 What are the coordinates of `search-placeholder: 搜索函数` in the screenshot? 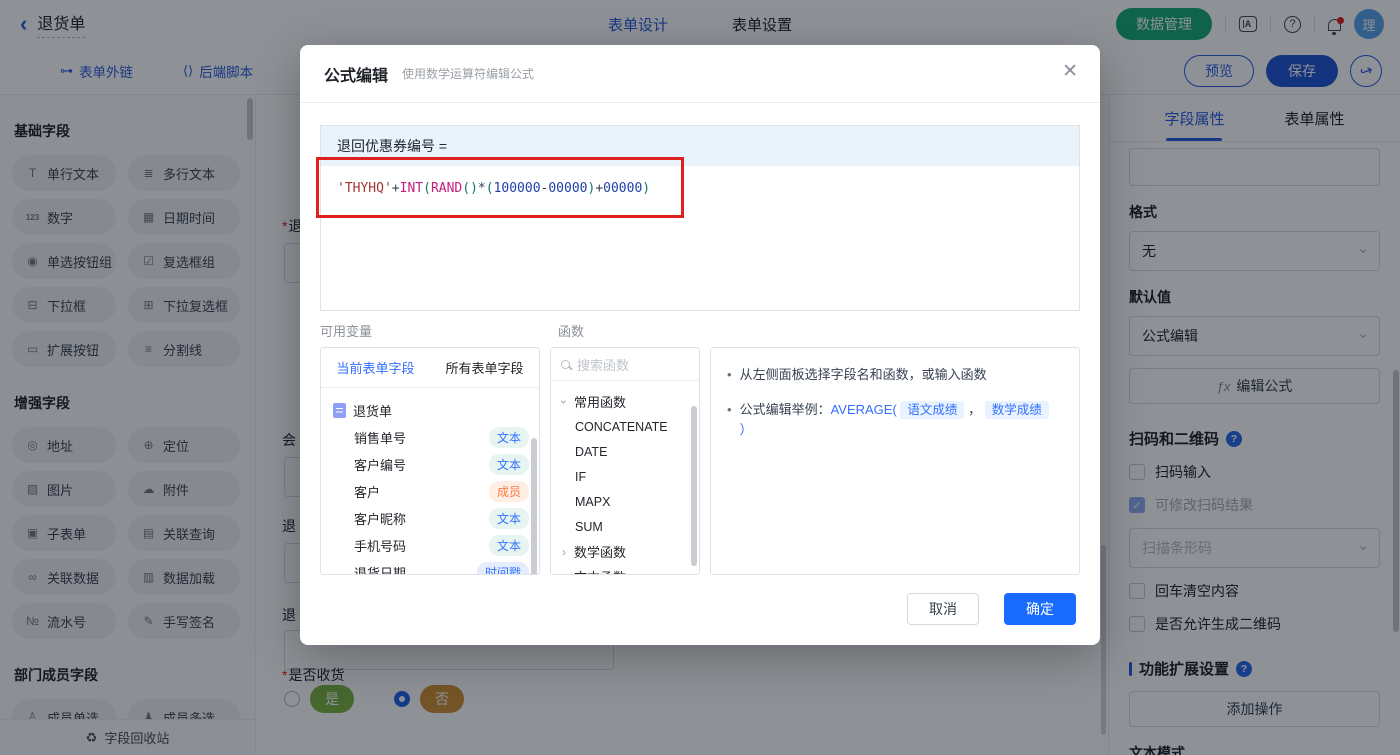 It's located at (603, 365).